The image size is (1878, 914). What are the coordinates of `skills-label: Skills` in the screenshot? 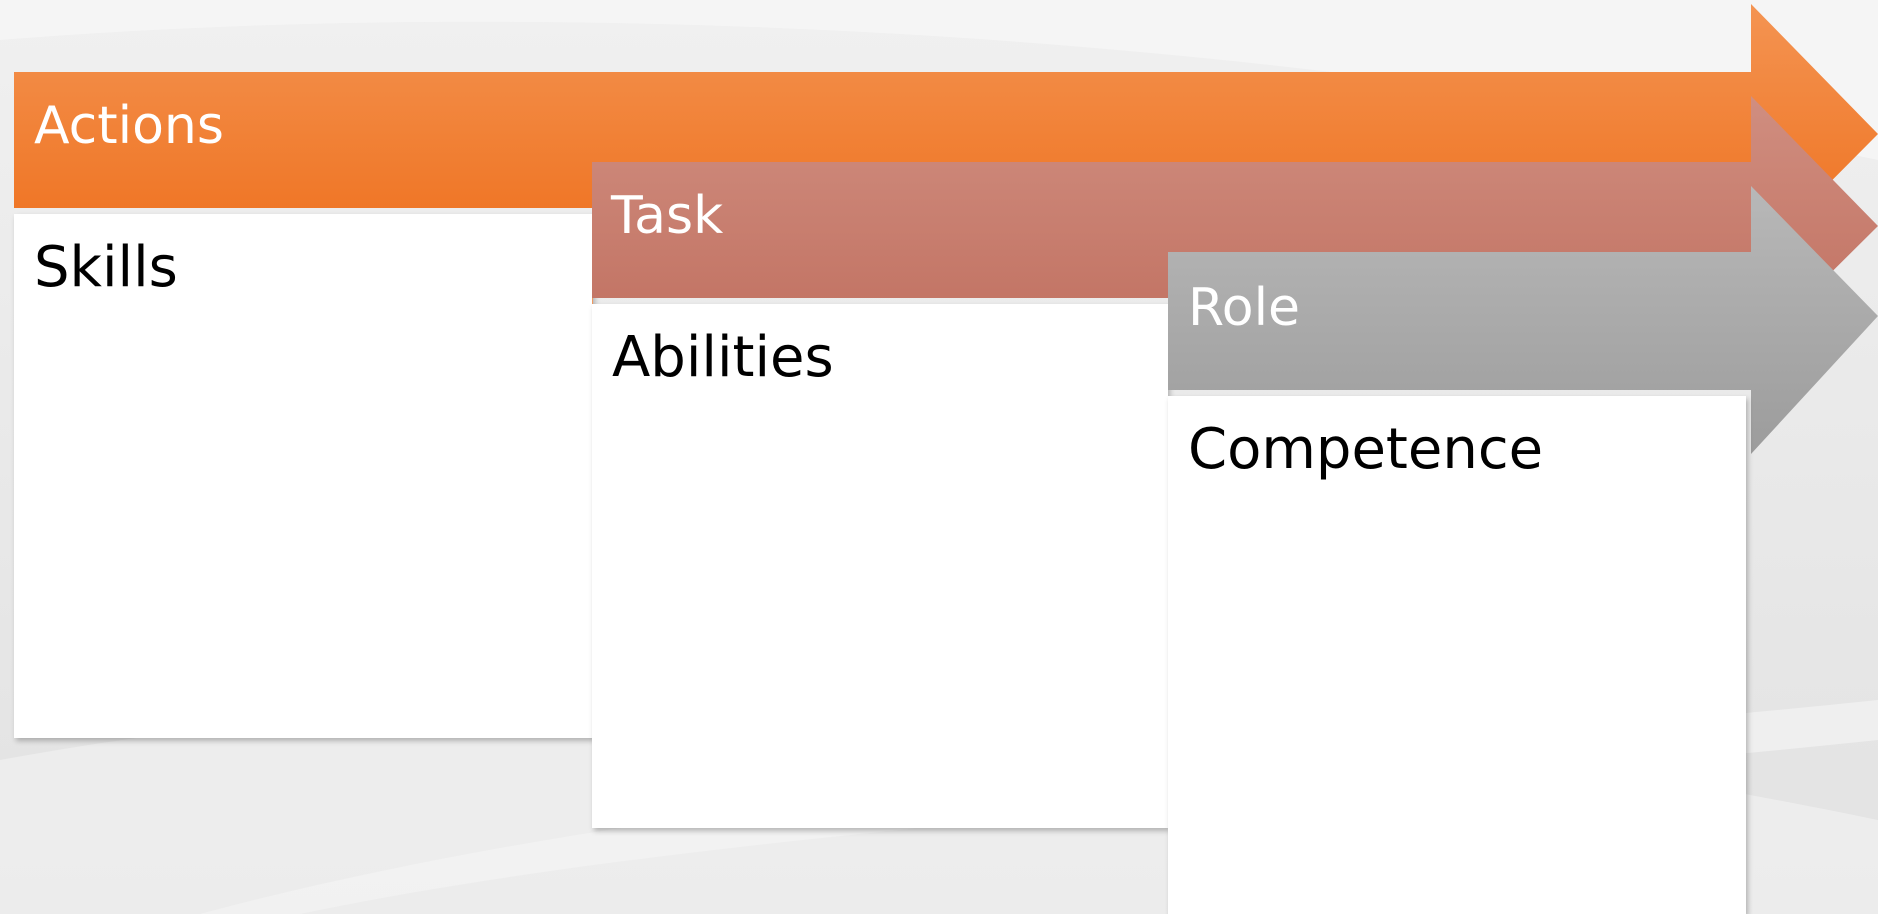 It's located at (106, 267).